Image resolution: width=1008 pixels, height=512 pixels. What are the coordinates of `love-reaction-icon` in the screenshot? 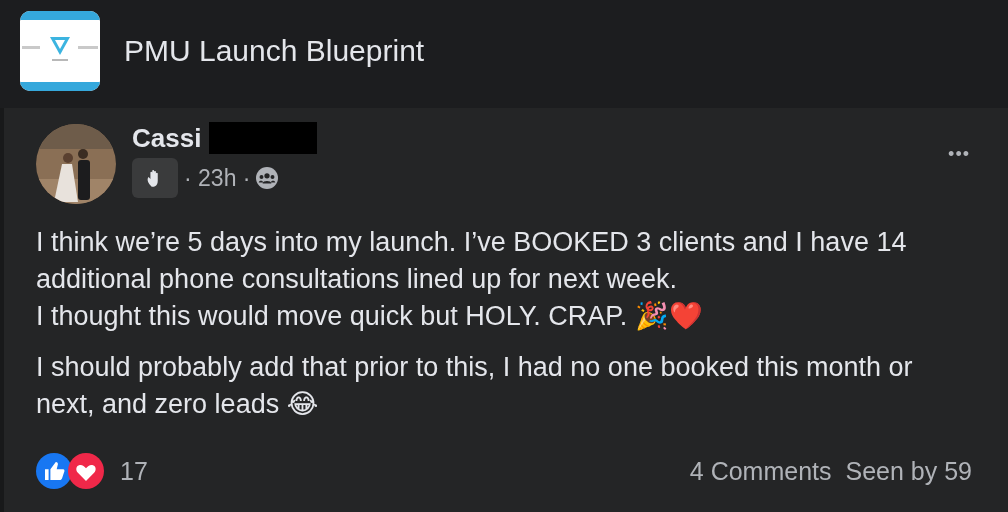 It's located at (86, 471).